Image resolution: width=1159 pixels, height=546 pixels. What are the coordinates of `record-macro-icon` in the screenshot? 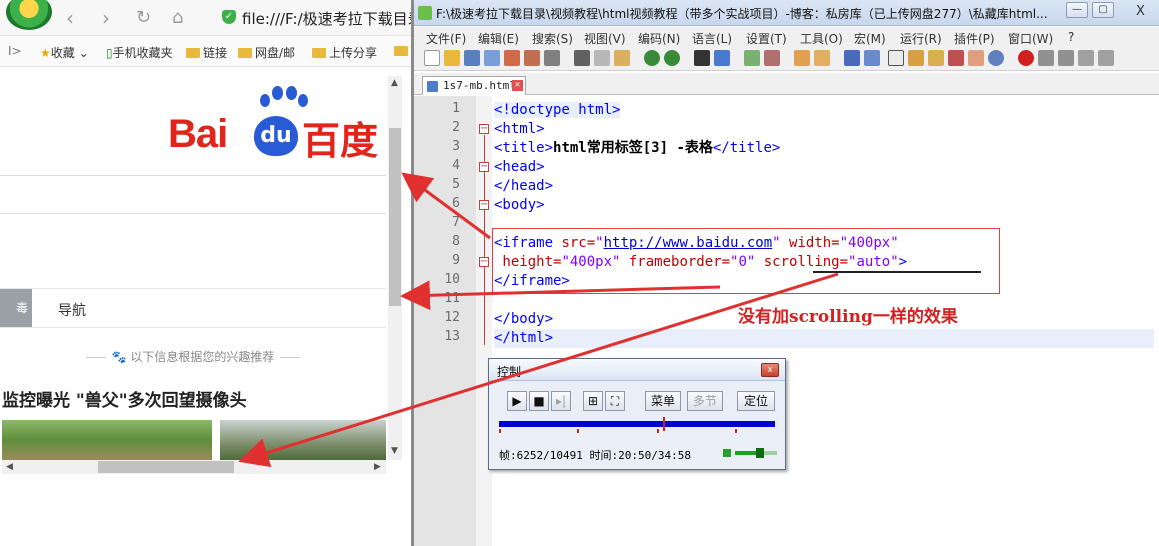 It's located at (1026, 58).